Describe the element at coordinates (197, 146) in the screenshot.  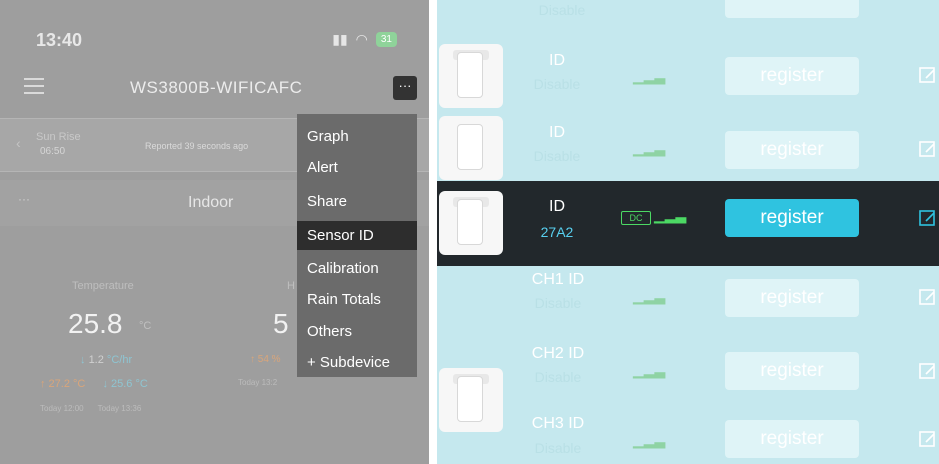
I see `report-status: Reported 39 seconds ago` at that location.